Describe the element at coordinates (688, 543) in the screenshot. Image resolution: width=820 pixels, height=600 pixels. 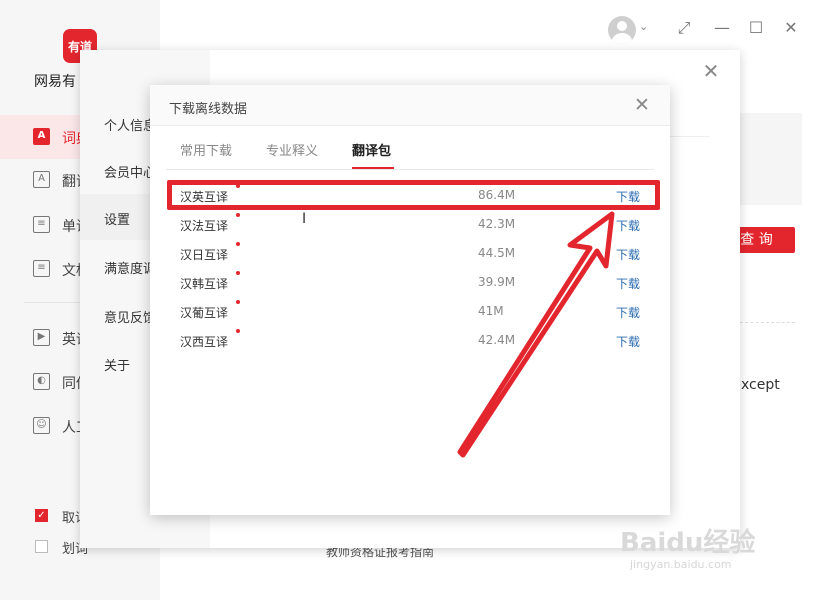
I see `watermark-logo: Baidu经验` at that location.